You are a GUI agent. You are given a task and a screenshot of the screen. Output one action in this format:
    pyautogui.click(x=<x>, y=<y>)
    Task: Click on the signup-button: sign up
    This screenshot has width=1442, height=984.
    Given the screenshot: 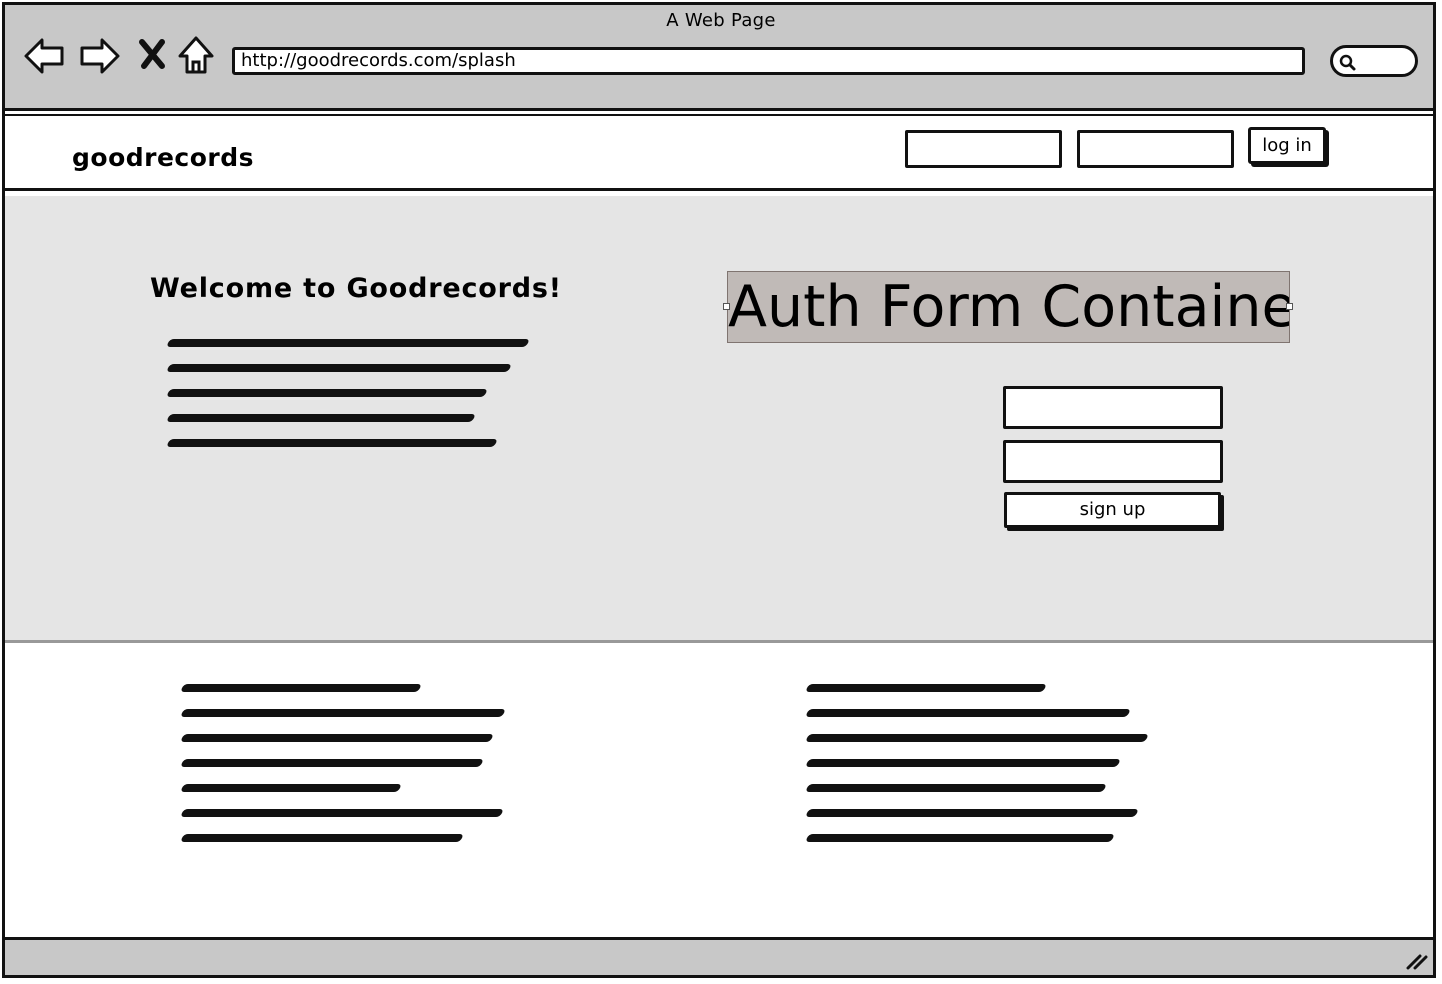 What is the action you would take?
    pyautogui.click(x=1112, y=510)
    